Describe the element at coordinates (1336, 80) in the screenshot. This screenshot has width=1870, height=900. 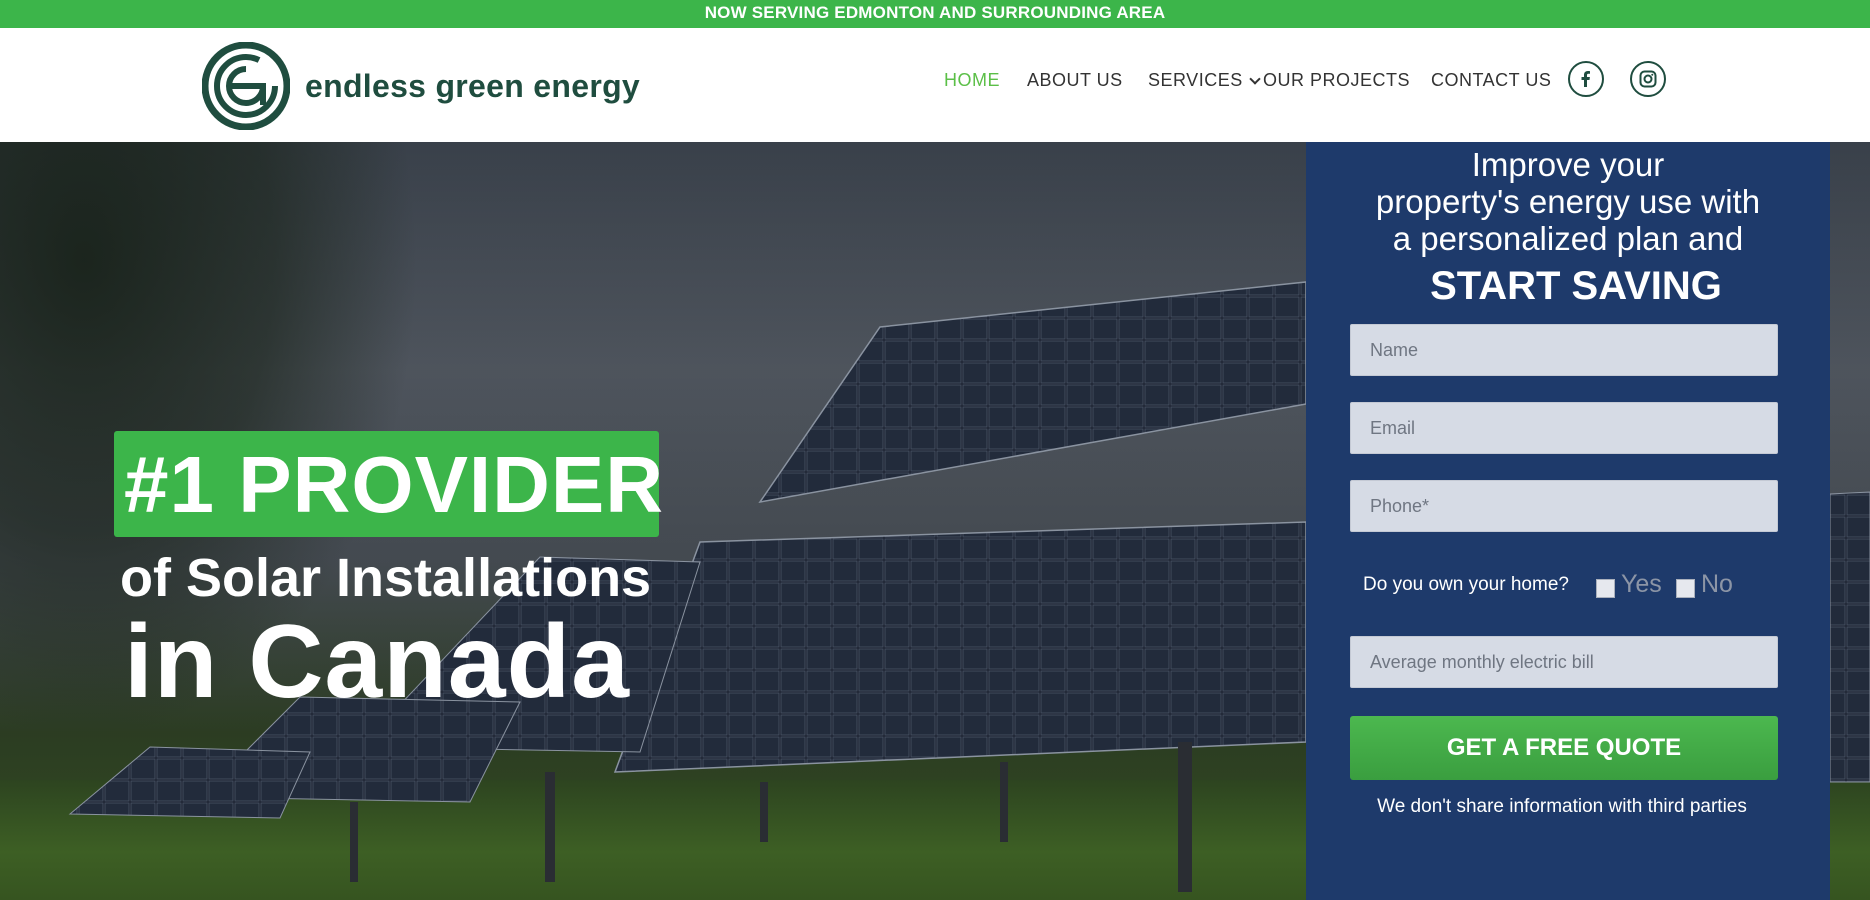
I see `nav-our-projects: OUR PROJECTS` at that location.